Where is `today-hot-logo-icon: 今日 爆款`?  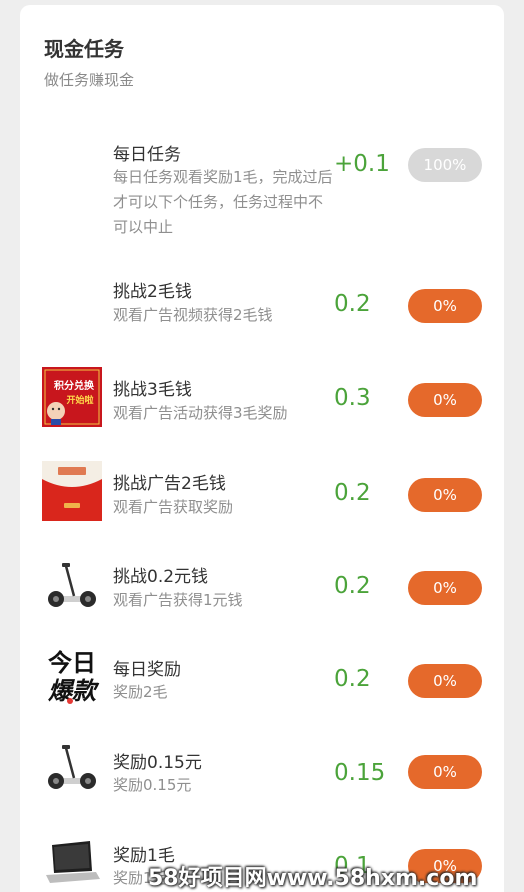 today-hot-logo-icon: 今日 爆款 is located at coordinates (72, 675).